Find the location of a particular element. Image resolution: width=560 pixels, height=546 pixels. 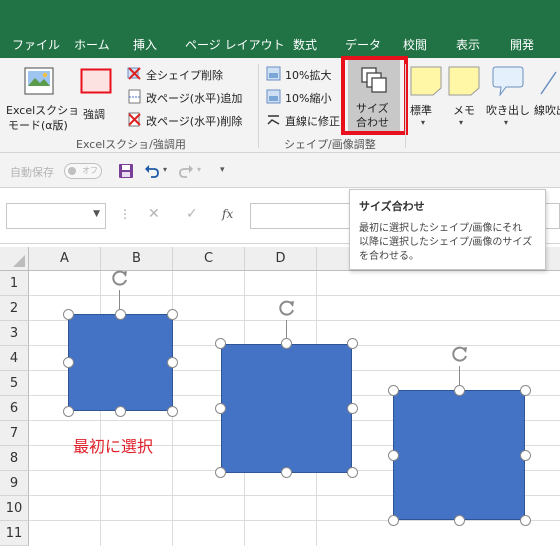

column-header-d: D is located at coordinates (281, 259).